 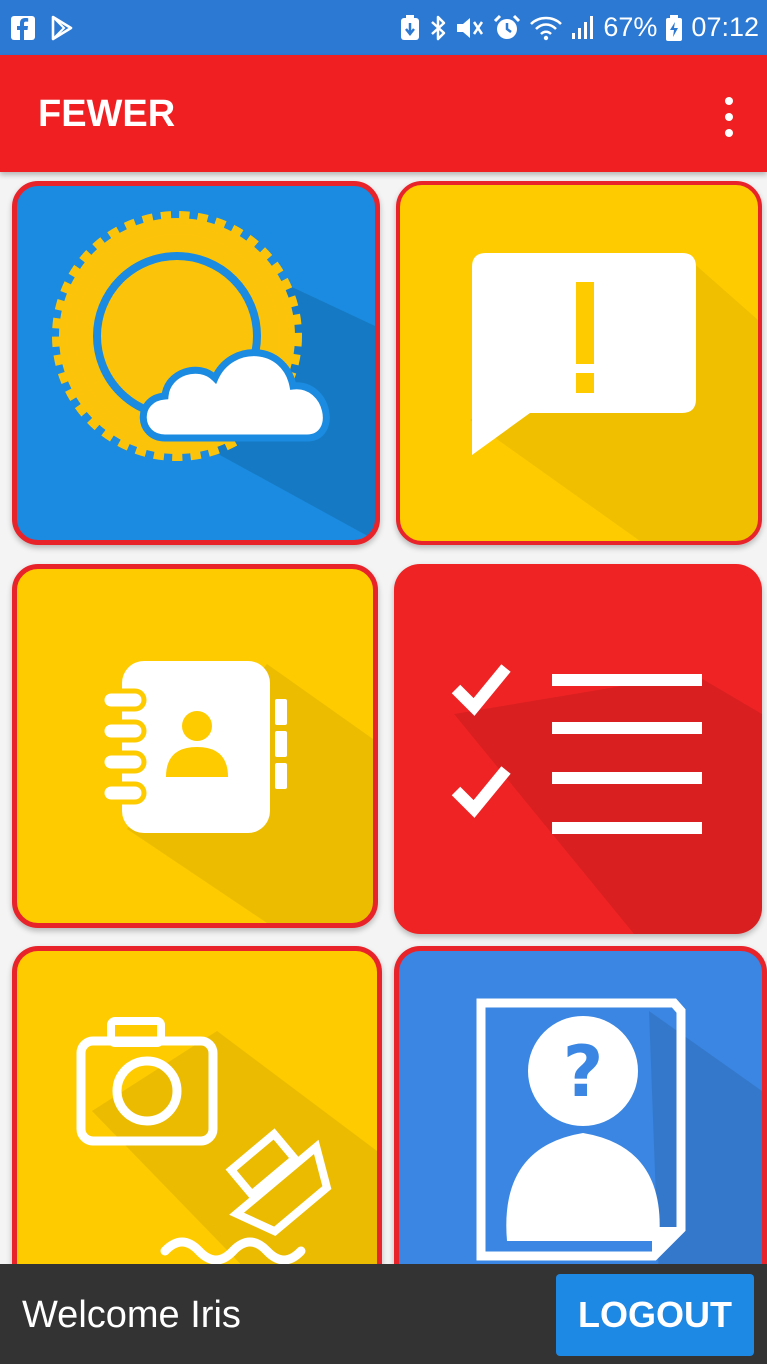 What do you see at coordinates (674, 28) in the screenshot?
I see `battery-icon` at bounding box center [674, 28].